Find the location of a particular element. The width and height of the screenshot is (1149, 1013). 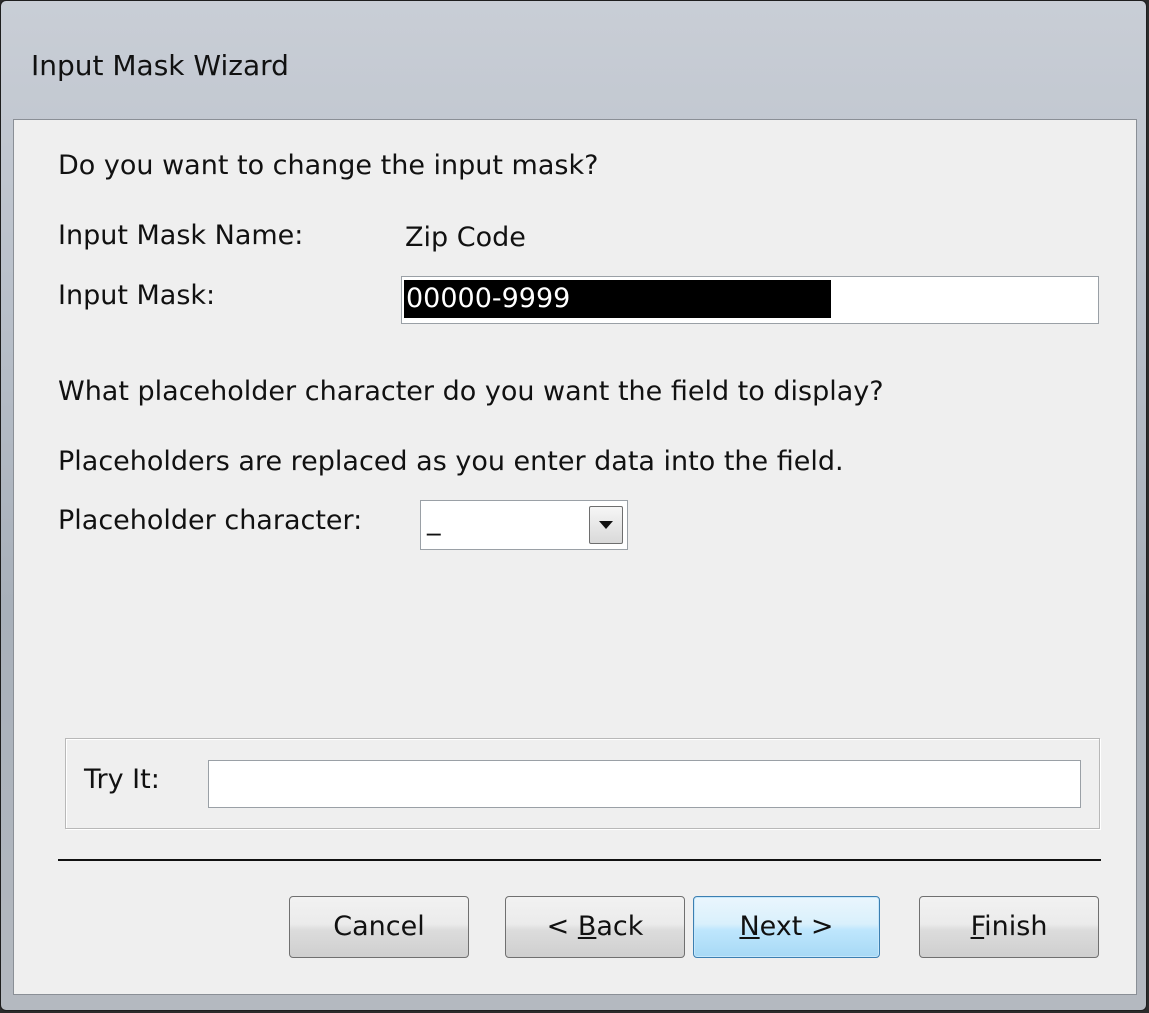

try-it-label: Try It: is located at coordinates (122, 779).